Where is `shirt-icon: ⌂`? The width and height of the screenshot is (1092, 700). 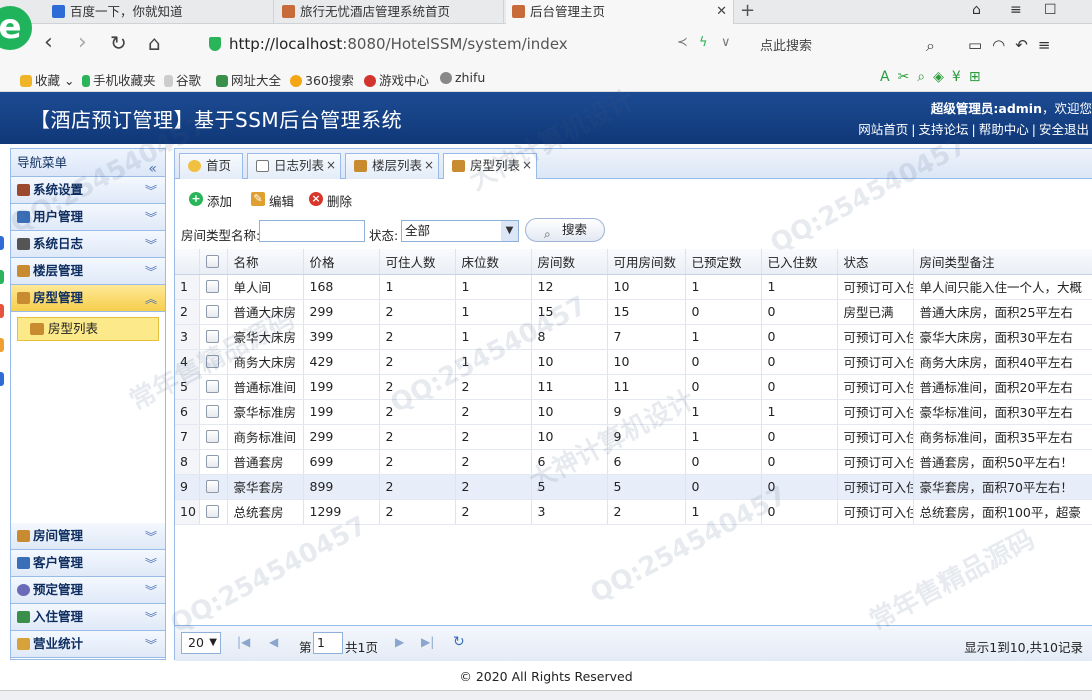 shirt-icon: ⌂ is located at coordinates (976, 10).